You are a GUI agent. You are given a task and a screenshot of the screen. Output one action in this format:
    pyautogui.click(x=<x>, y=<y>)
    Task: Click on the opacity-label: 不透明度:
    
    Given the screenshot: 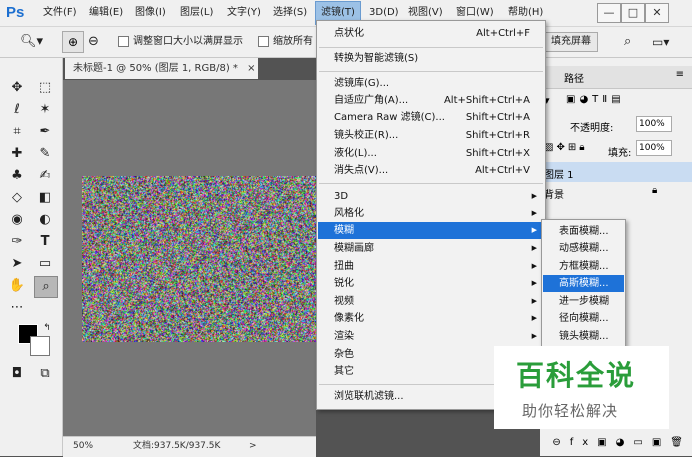 What is the action you would take?
    pyautogui.click(x=592, y=128)
    